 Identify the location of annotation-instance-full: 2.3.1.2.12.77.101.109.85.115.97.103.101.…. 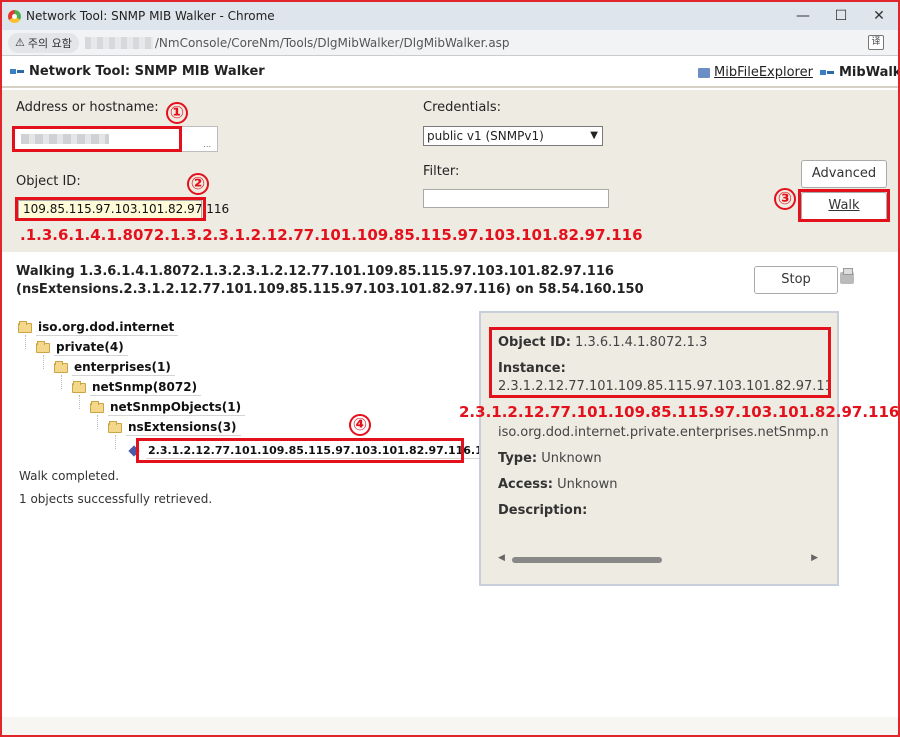
(679, 412).